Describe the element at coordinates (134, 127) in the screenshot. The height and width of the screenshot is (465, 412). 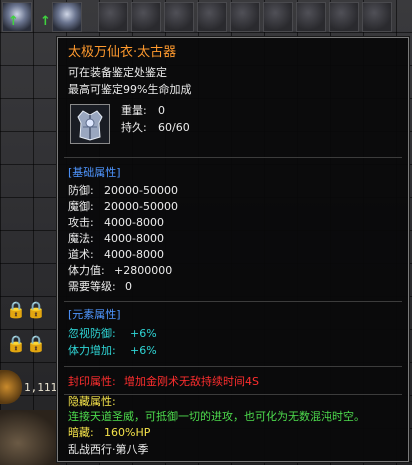
I see `durability-label: 持久:` at that location.